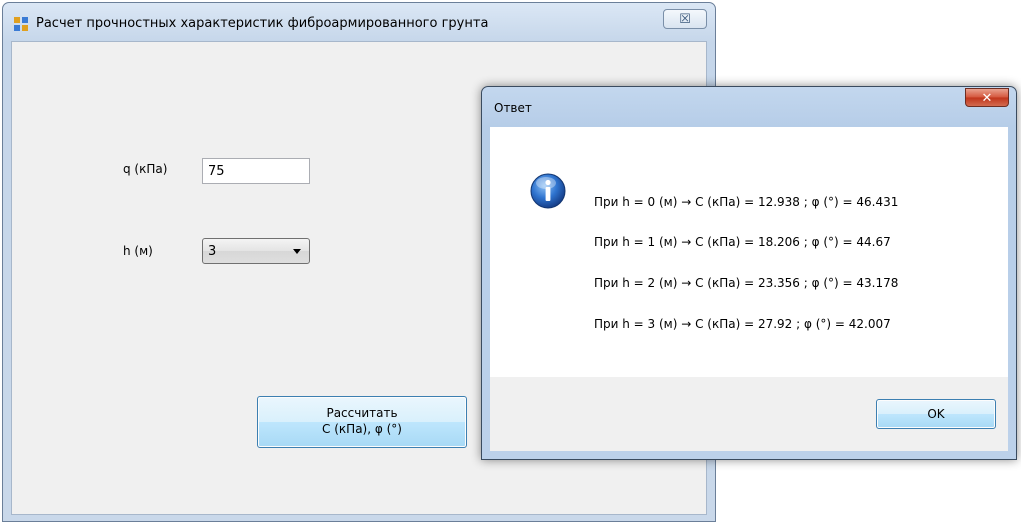  What do you see at coordinates (21, 24) in the screenshot?
I see `app-icon` at bounding box center [21, 24].